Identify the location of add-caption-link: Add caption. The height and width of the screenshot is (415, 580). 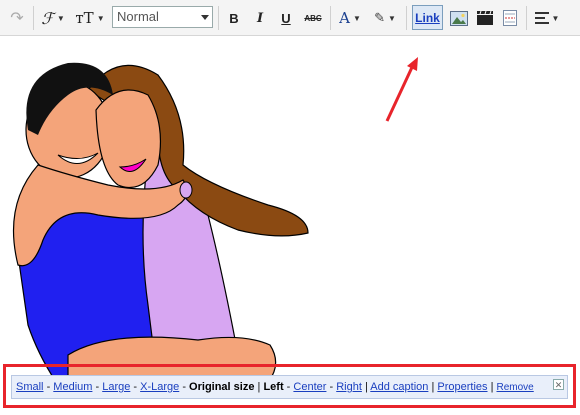
(399, 387).